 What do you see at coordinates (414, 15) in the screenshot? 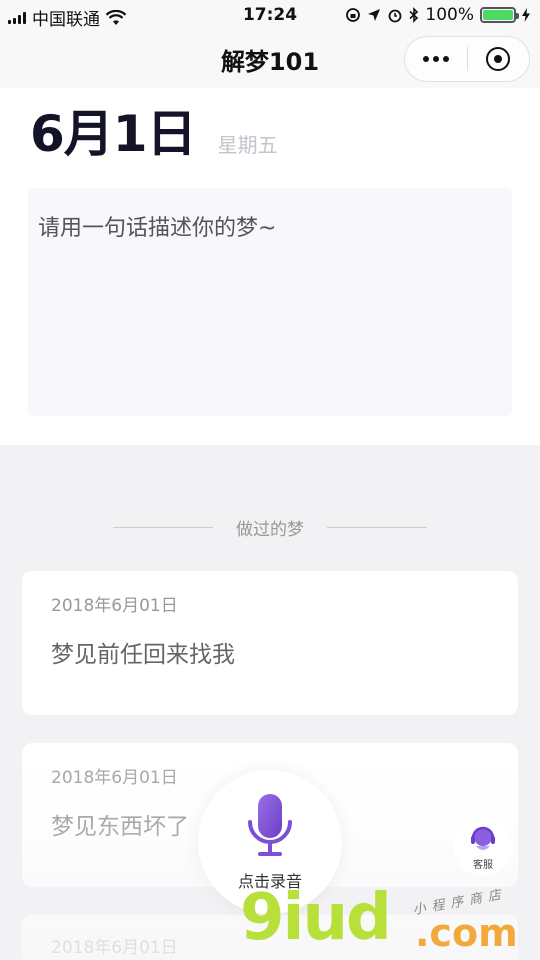
I see `bluetooth-icon` at bounding box center [414, 15].